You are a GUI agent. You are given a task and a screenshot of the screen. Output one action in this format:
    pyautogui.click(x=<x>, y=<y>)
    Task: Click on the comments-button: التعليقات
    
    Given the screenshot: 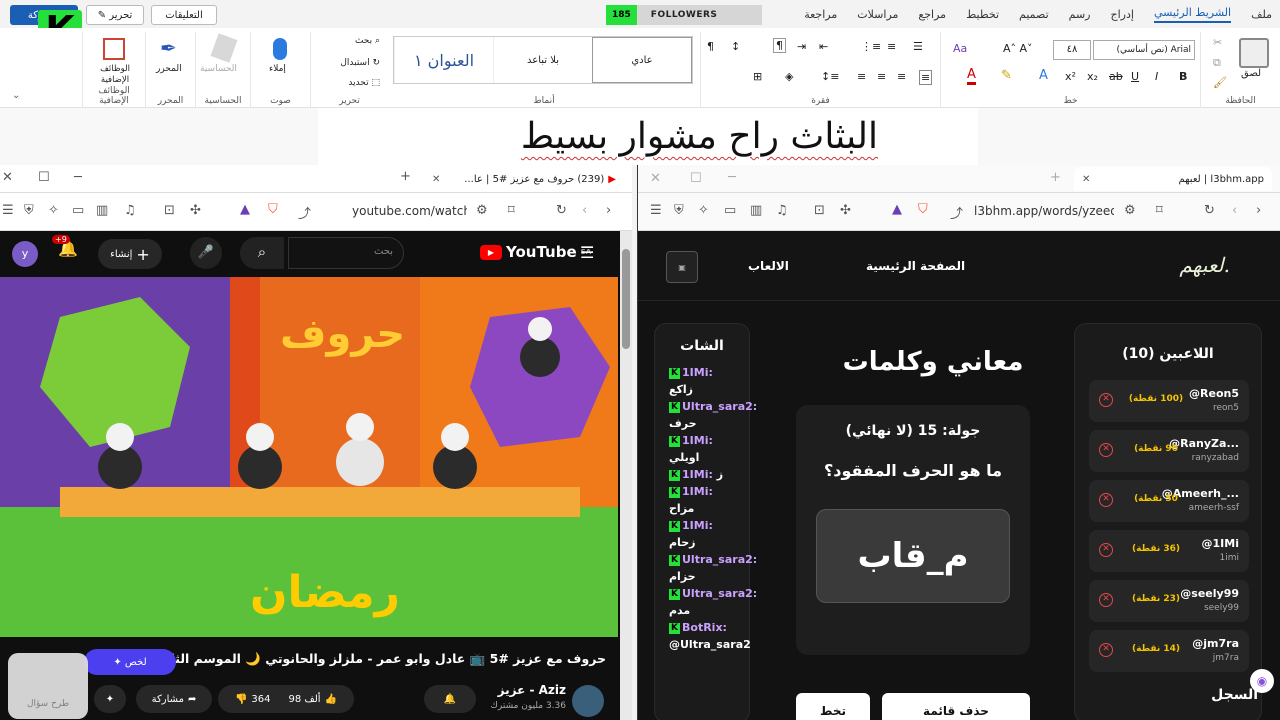 What is the action you would take?
    pyautogui.click(x=184, y=15)
    